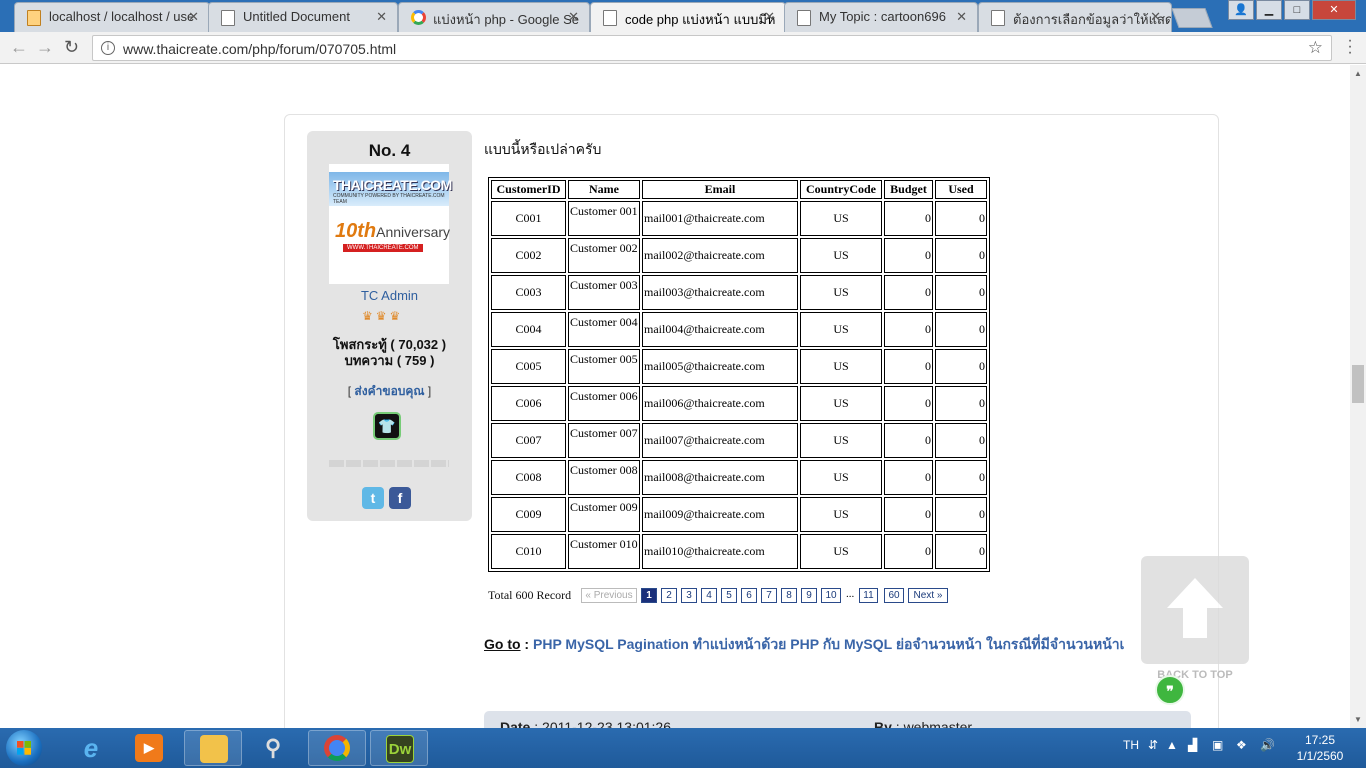 The image size is (1366, 768). What do you see at coordinates (720, 514) in the screenshot?
I see `cell-email: mail009@thaicreate.com` at bounding box center [720, 514].